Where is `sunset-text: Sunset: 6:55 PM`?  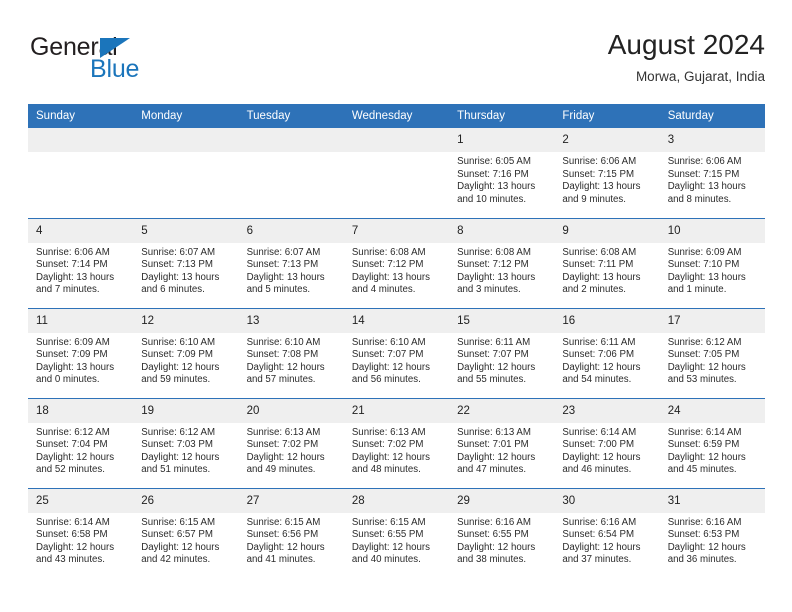
sunset-text: Sunset: 6:55 PM is located at coordinates (387, 535).